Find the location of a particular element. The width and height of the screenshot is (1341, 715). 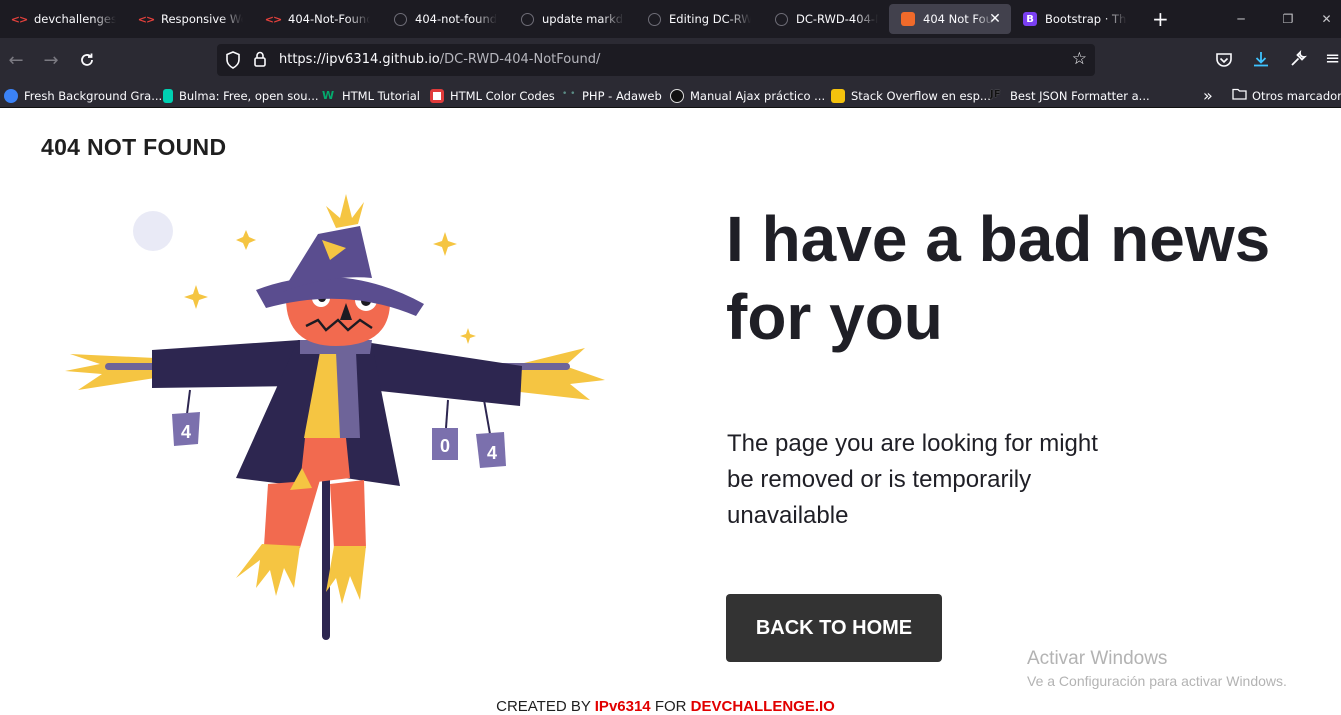

tab-404-active: 404 Not Foun ✕ is located at coordinates (950, 19).